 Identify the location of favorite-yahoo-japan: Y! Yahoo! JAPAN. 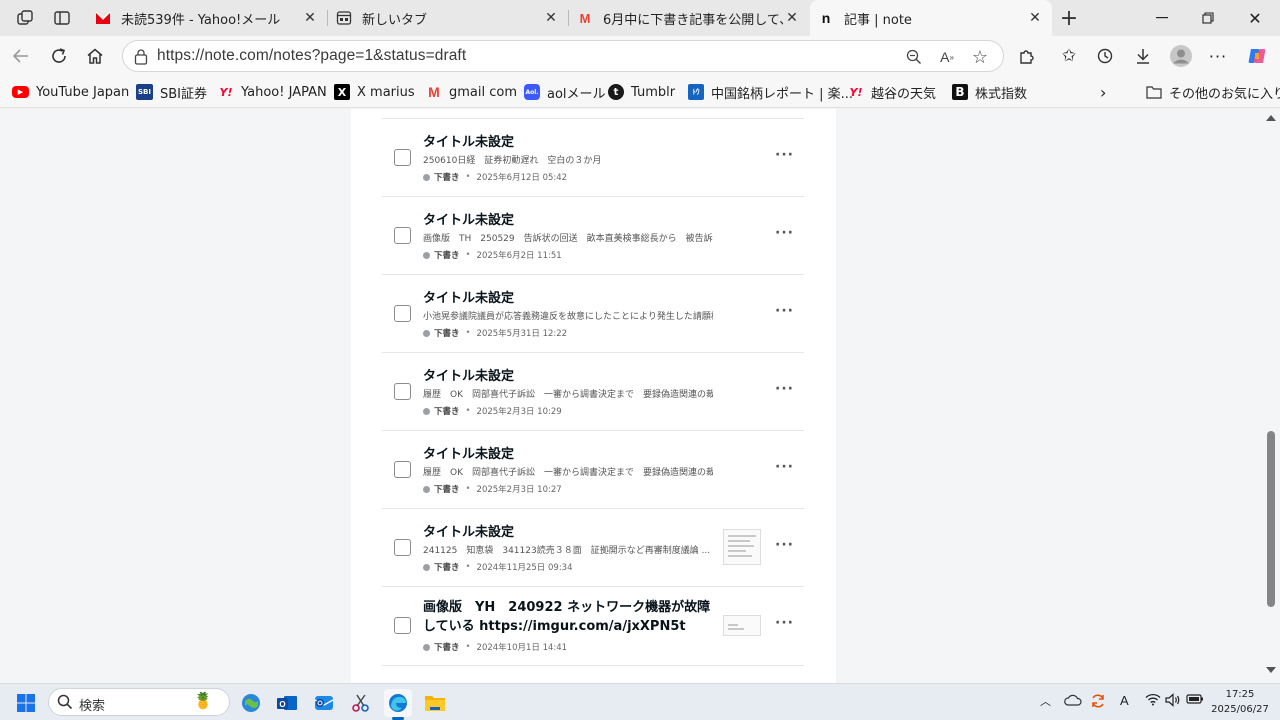
(272, 92).